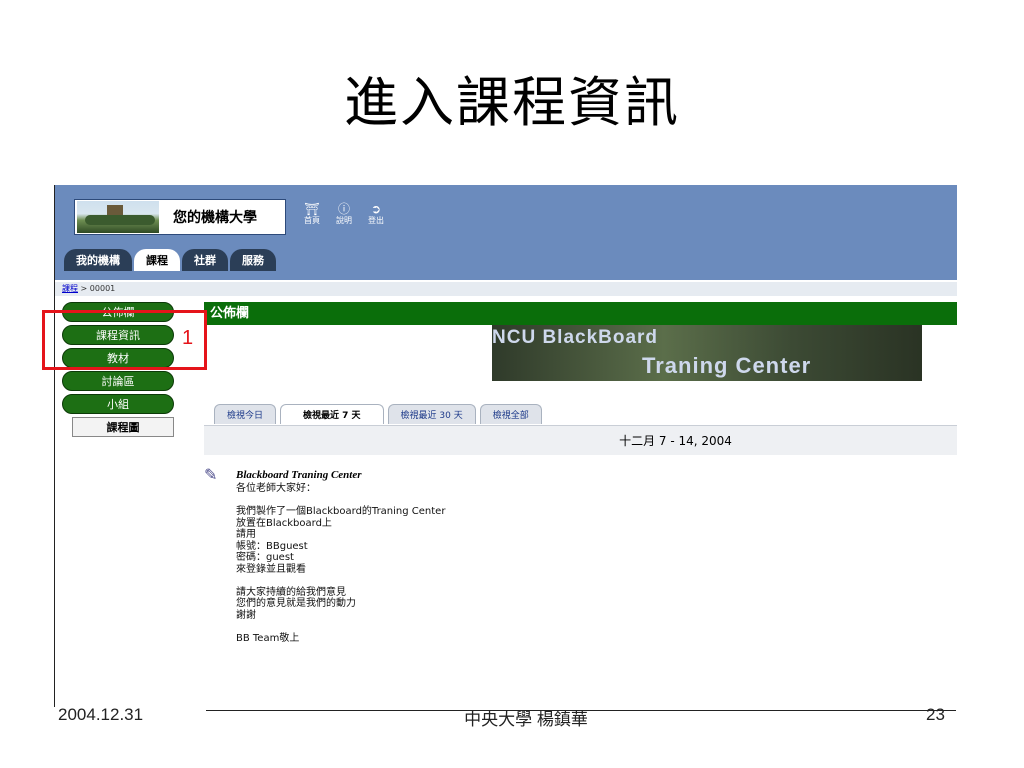 Image resolution: width=1024 pixels, height=768 pixels. I want to click on tab-view-30-days: 檢視最近 30 天, so click(431, 414).